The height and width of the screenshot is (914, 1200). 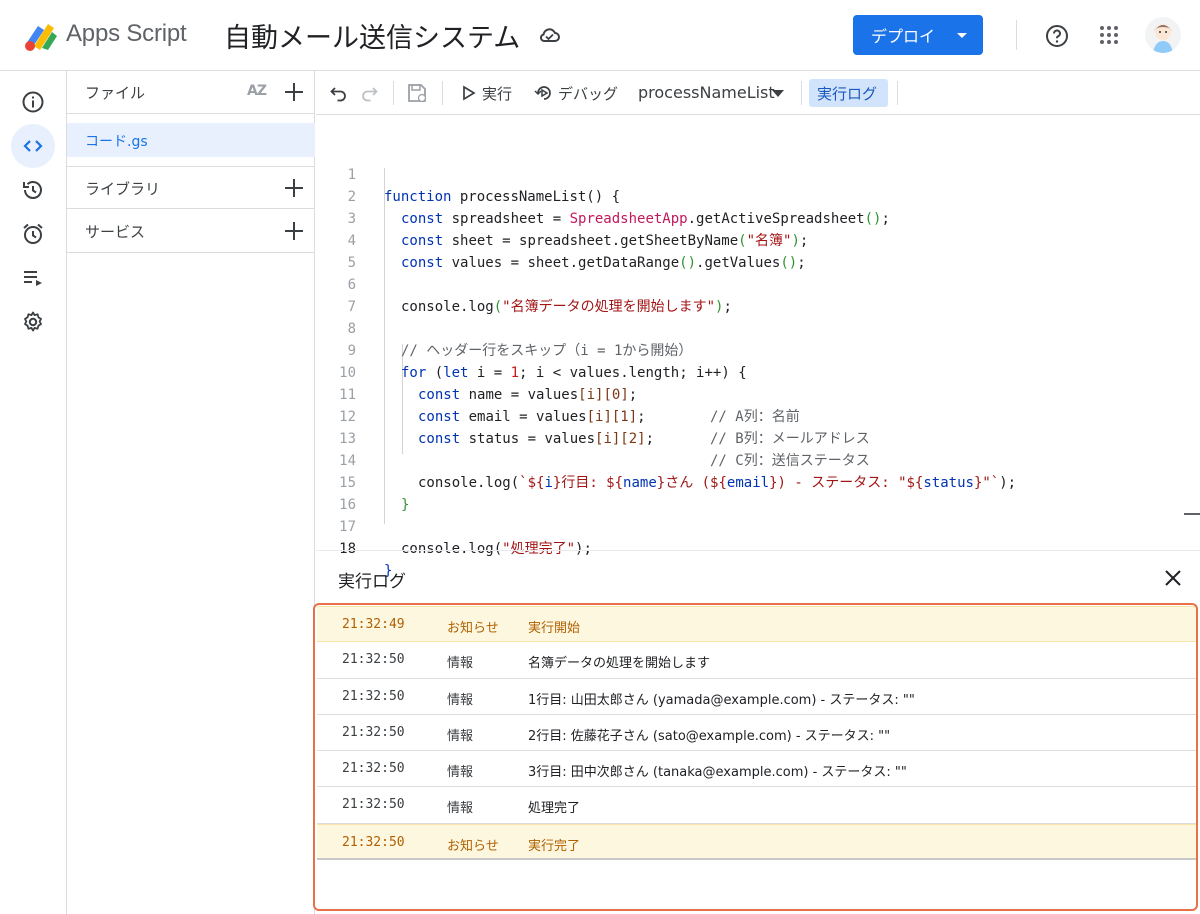 I want to click on code-line: 13, so click(x=758, y=426).